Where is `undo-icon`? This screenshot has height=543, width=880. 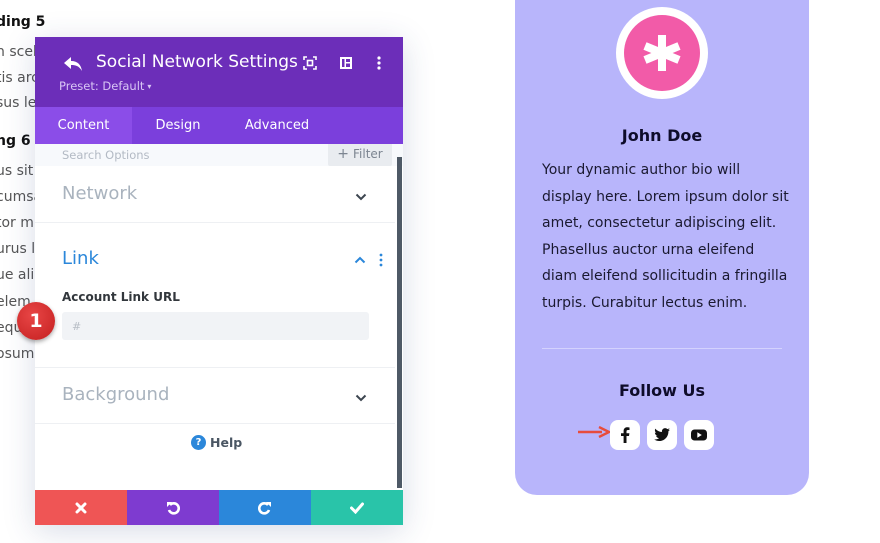 undo-icon is located at coordinates (173, 508).